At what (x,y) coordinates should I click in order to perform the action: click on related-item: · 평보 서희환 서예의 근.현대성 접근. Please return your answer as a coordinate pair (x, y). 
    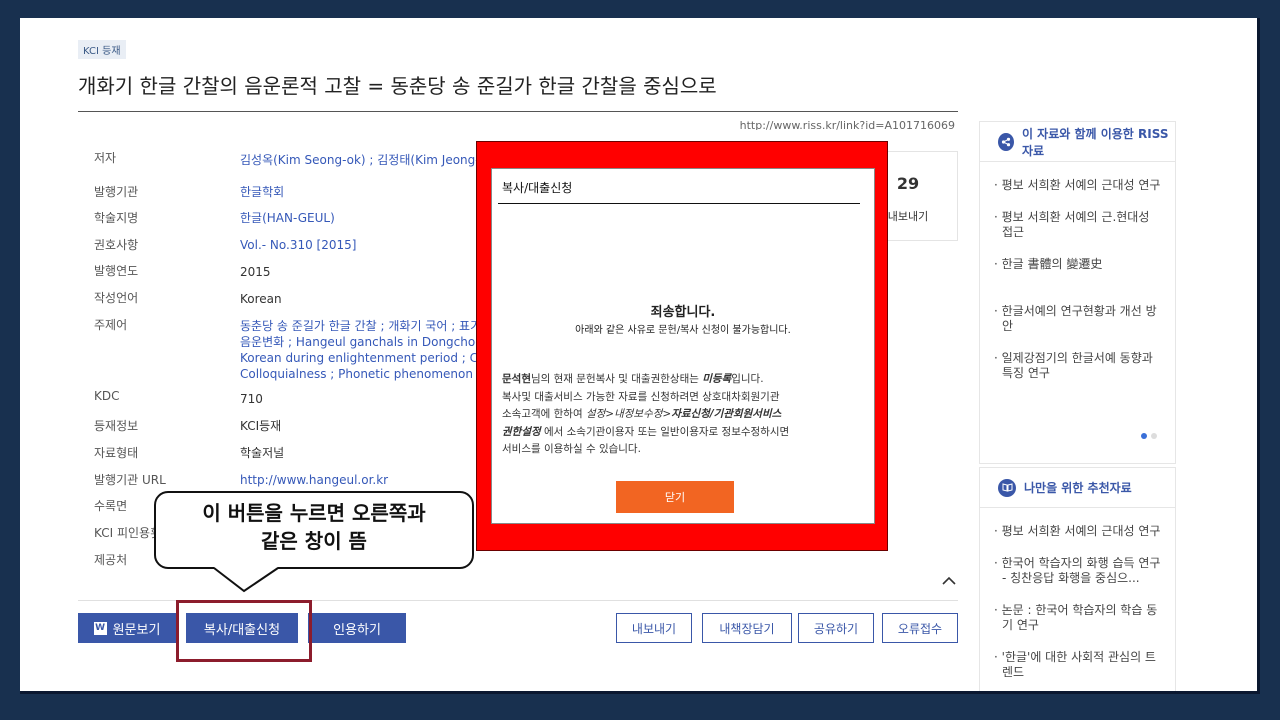
    Looking at the image, I should click on (1078, 225).